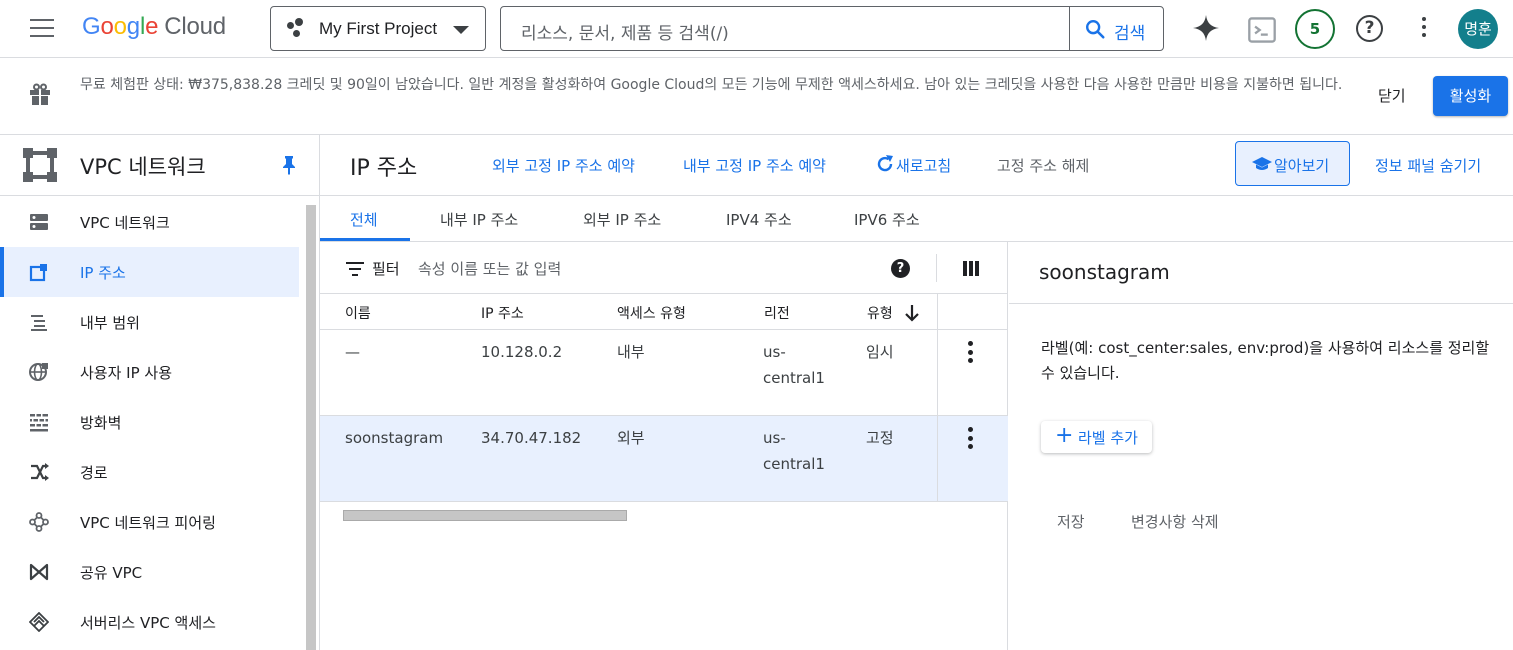  I want to click on add-label-button: + 라벨 추가, so click(1096, 437).